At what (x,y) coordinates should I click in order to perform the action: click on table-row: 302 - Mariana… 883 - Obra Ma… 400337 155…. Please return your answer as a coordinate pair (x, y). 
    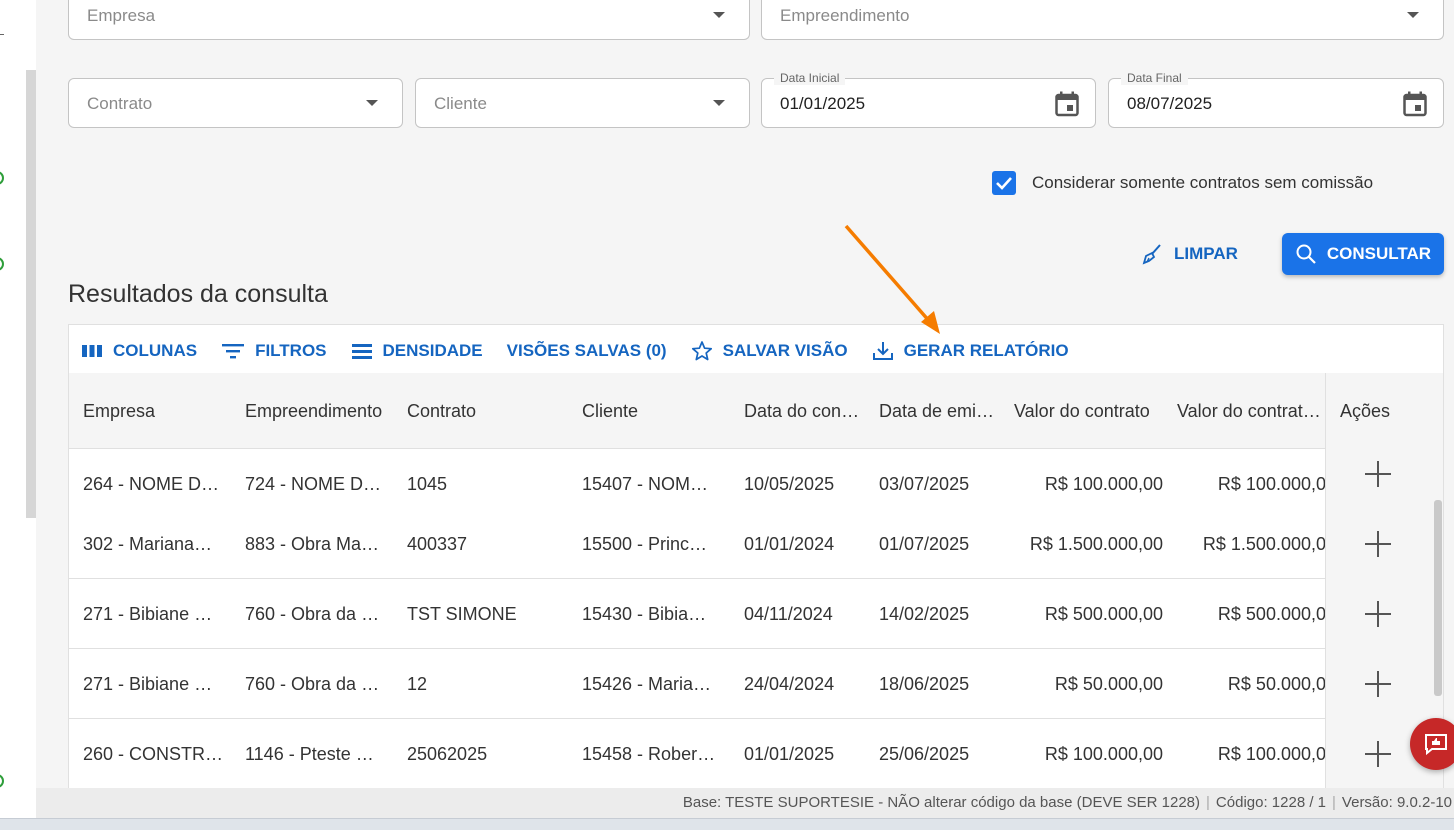
    Looking at the image, I should click on (756, 544).